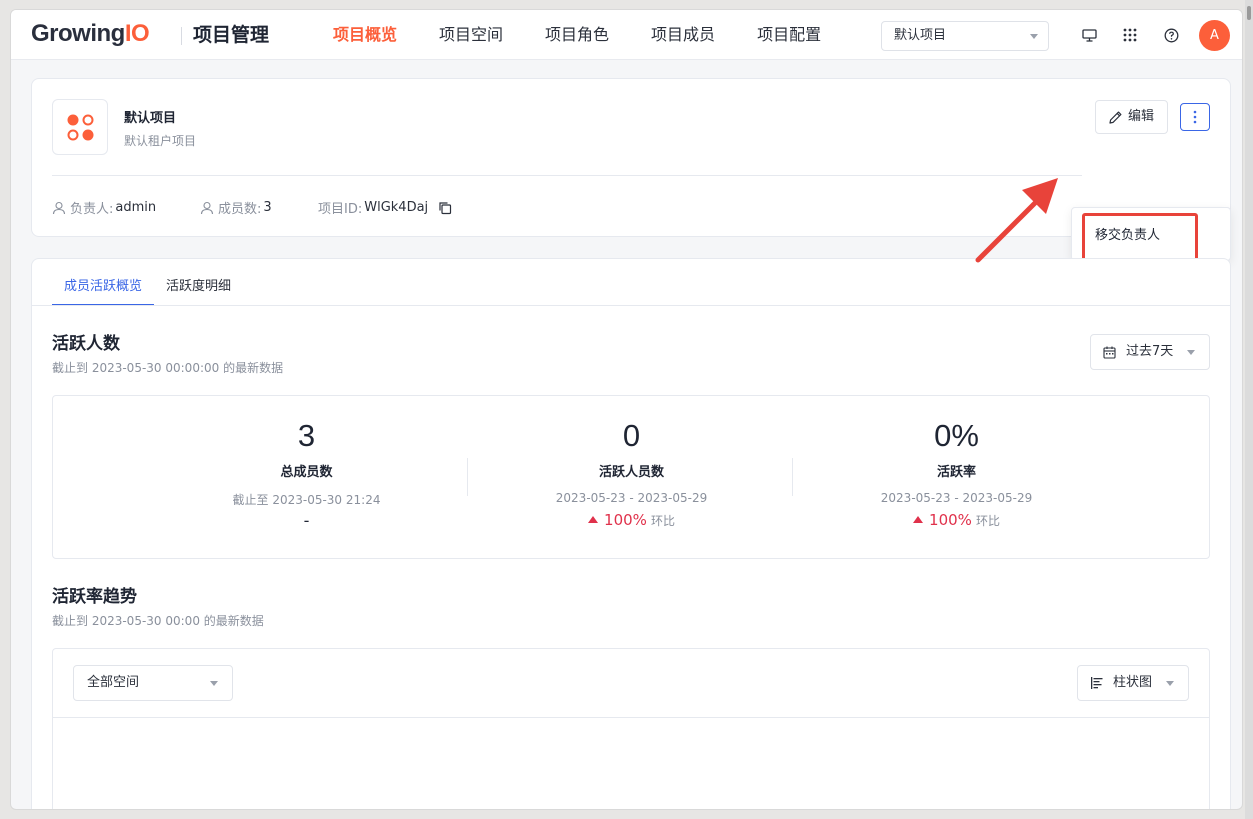 Image resolution: width=1253 pixels, height=819 pixels. What do you see at coordinates (1016, 220) in the screenshot?
I see `annotation-arrow-icon` at bounding box center [1016, 220].